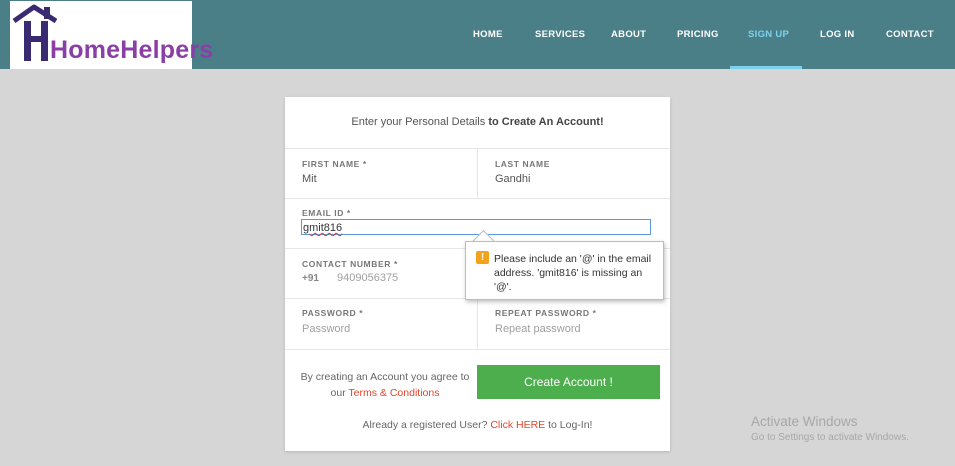  I want to click on login-suffix: to Log-In!, so click(569, 425).